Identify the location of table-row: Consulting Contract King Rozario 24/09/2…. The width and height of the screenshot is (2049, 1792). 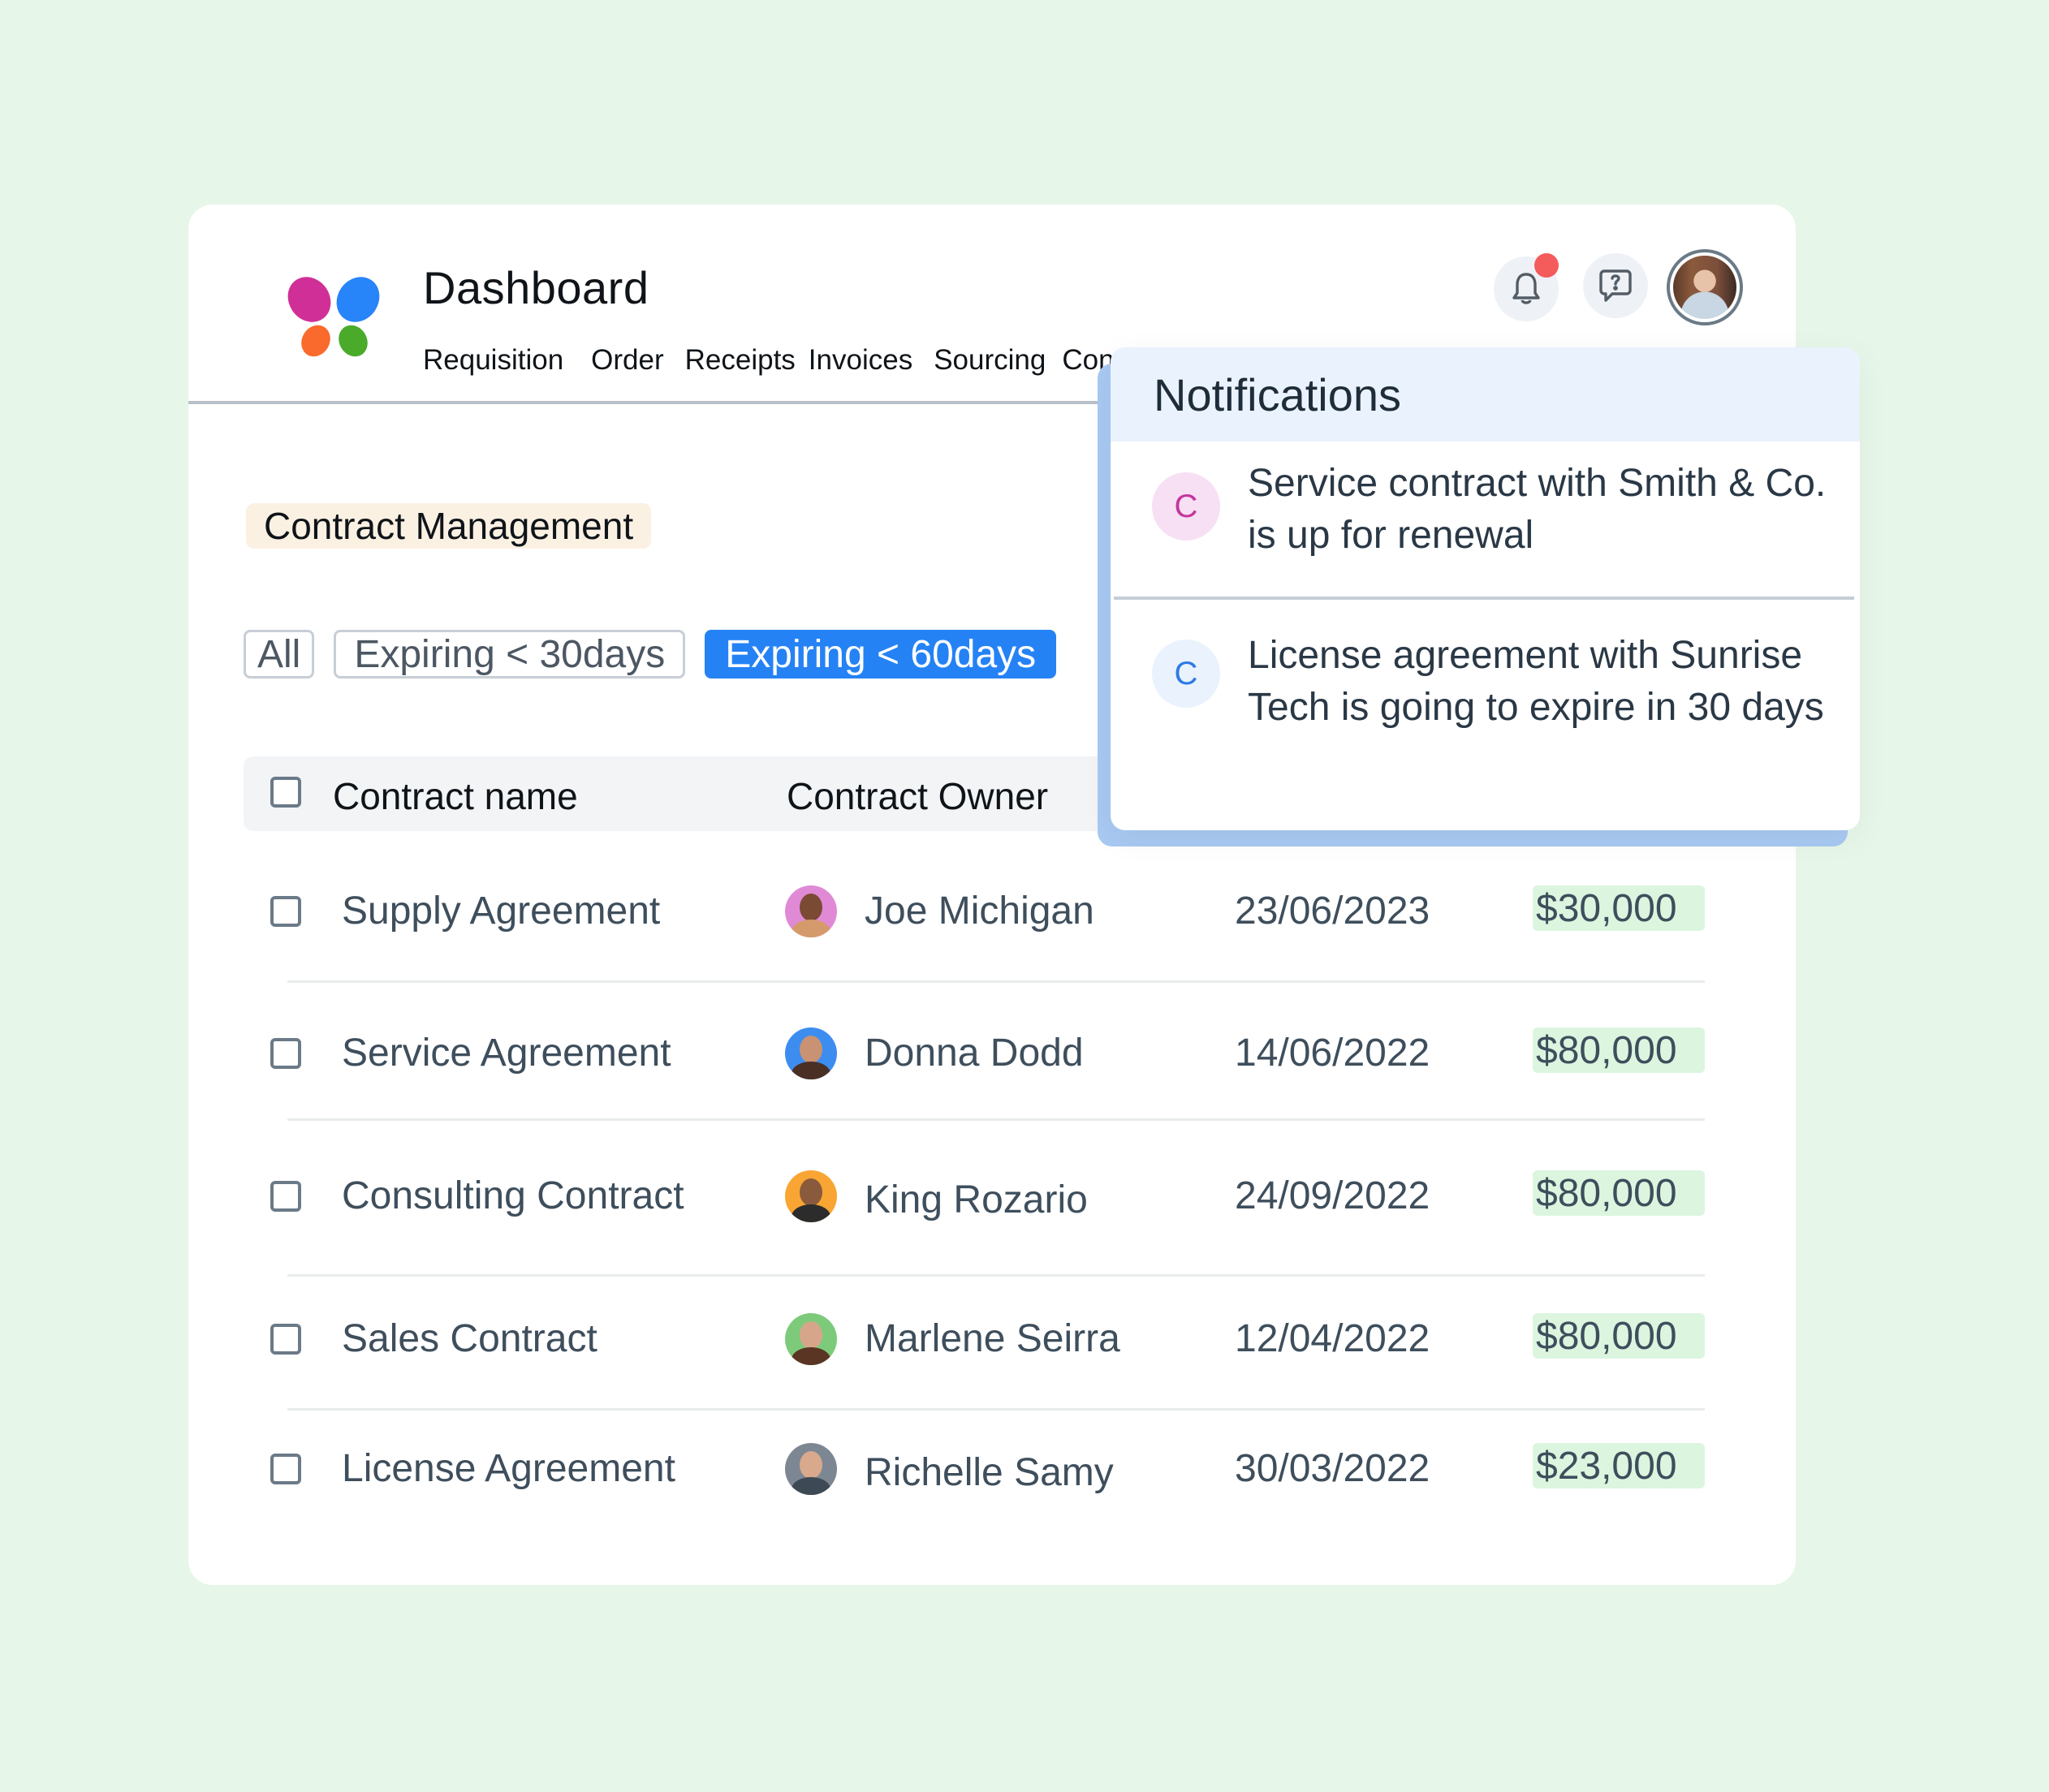
(974, 1197).